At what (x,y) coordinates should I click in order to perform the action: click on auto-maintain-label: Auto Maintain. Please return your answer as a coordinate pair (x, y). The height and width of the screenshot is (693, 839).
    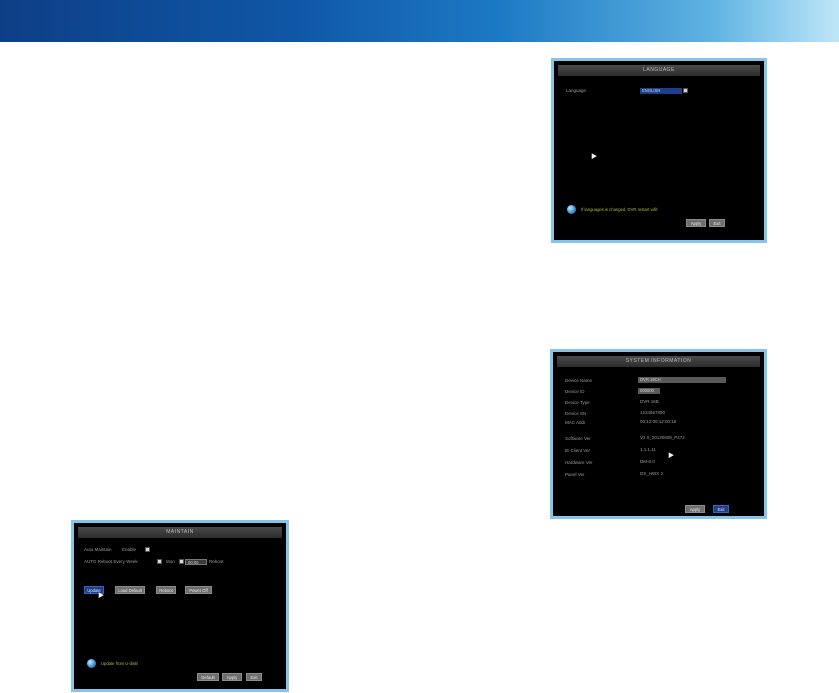
    Looking at the image, I should click on (98, 549).